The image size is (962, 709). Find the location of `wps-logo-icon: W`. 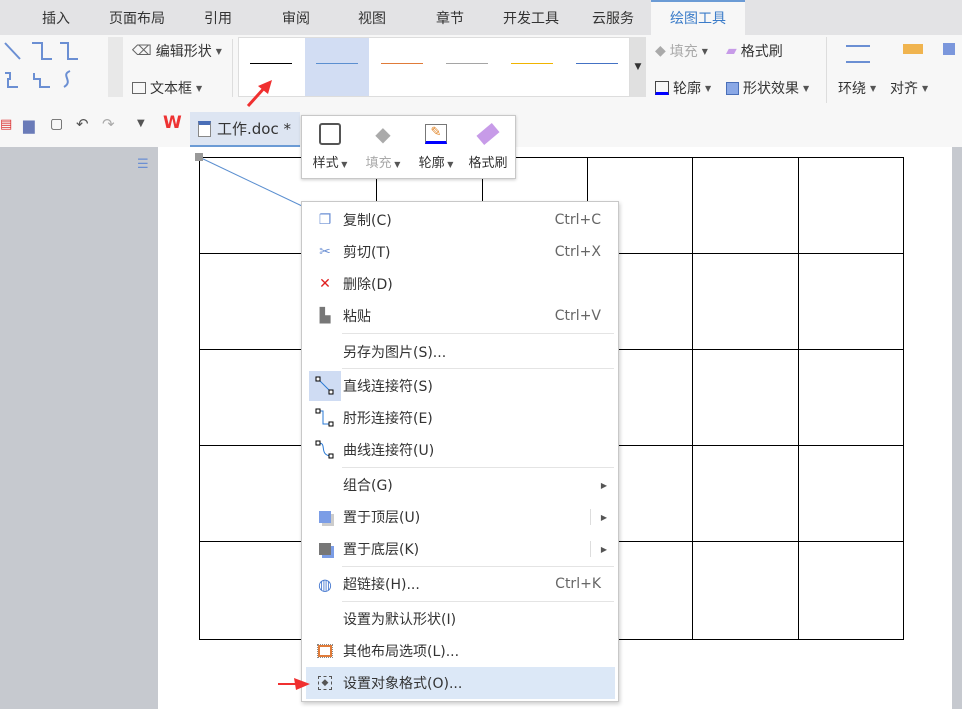

wps-logo-icon: W is located at coordinates (172, 123).